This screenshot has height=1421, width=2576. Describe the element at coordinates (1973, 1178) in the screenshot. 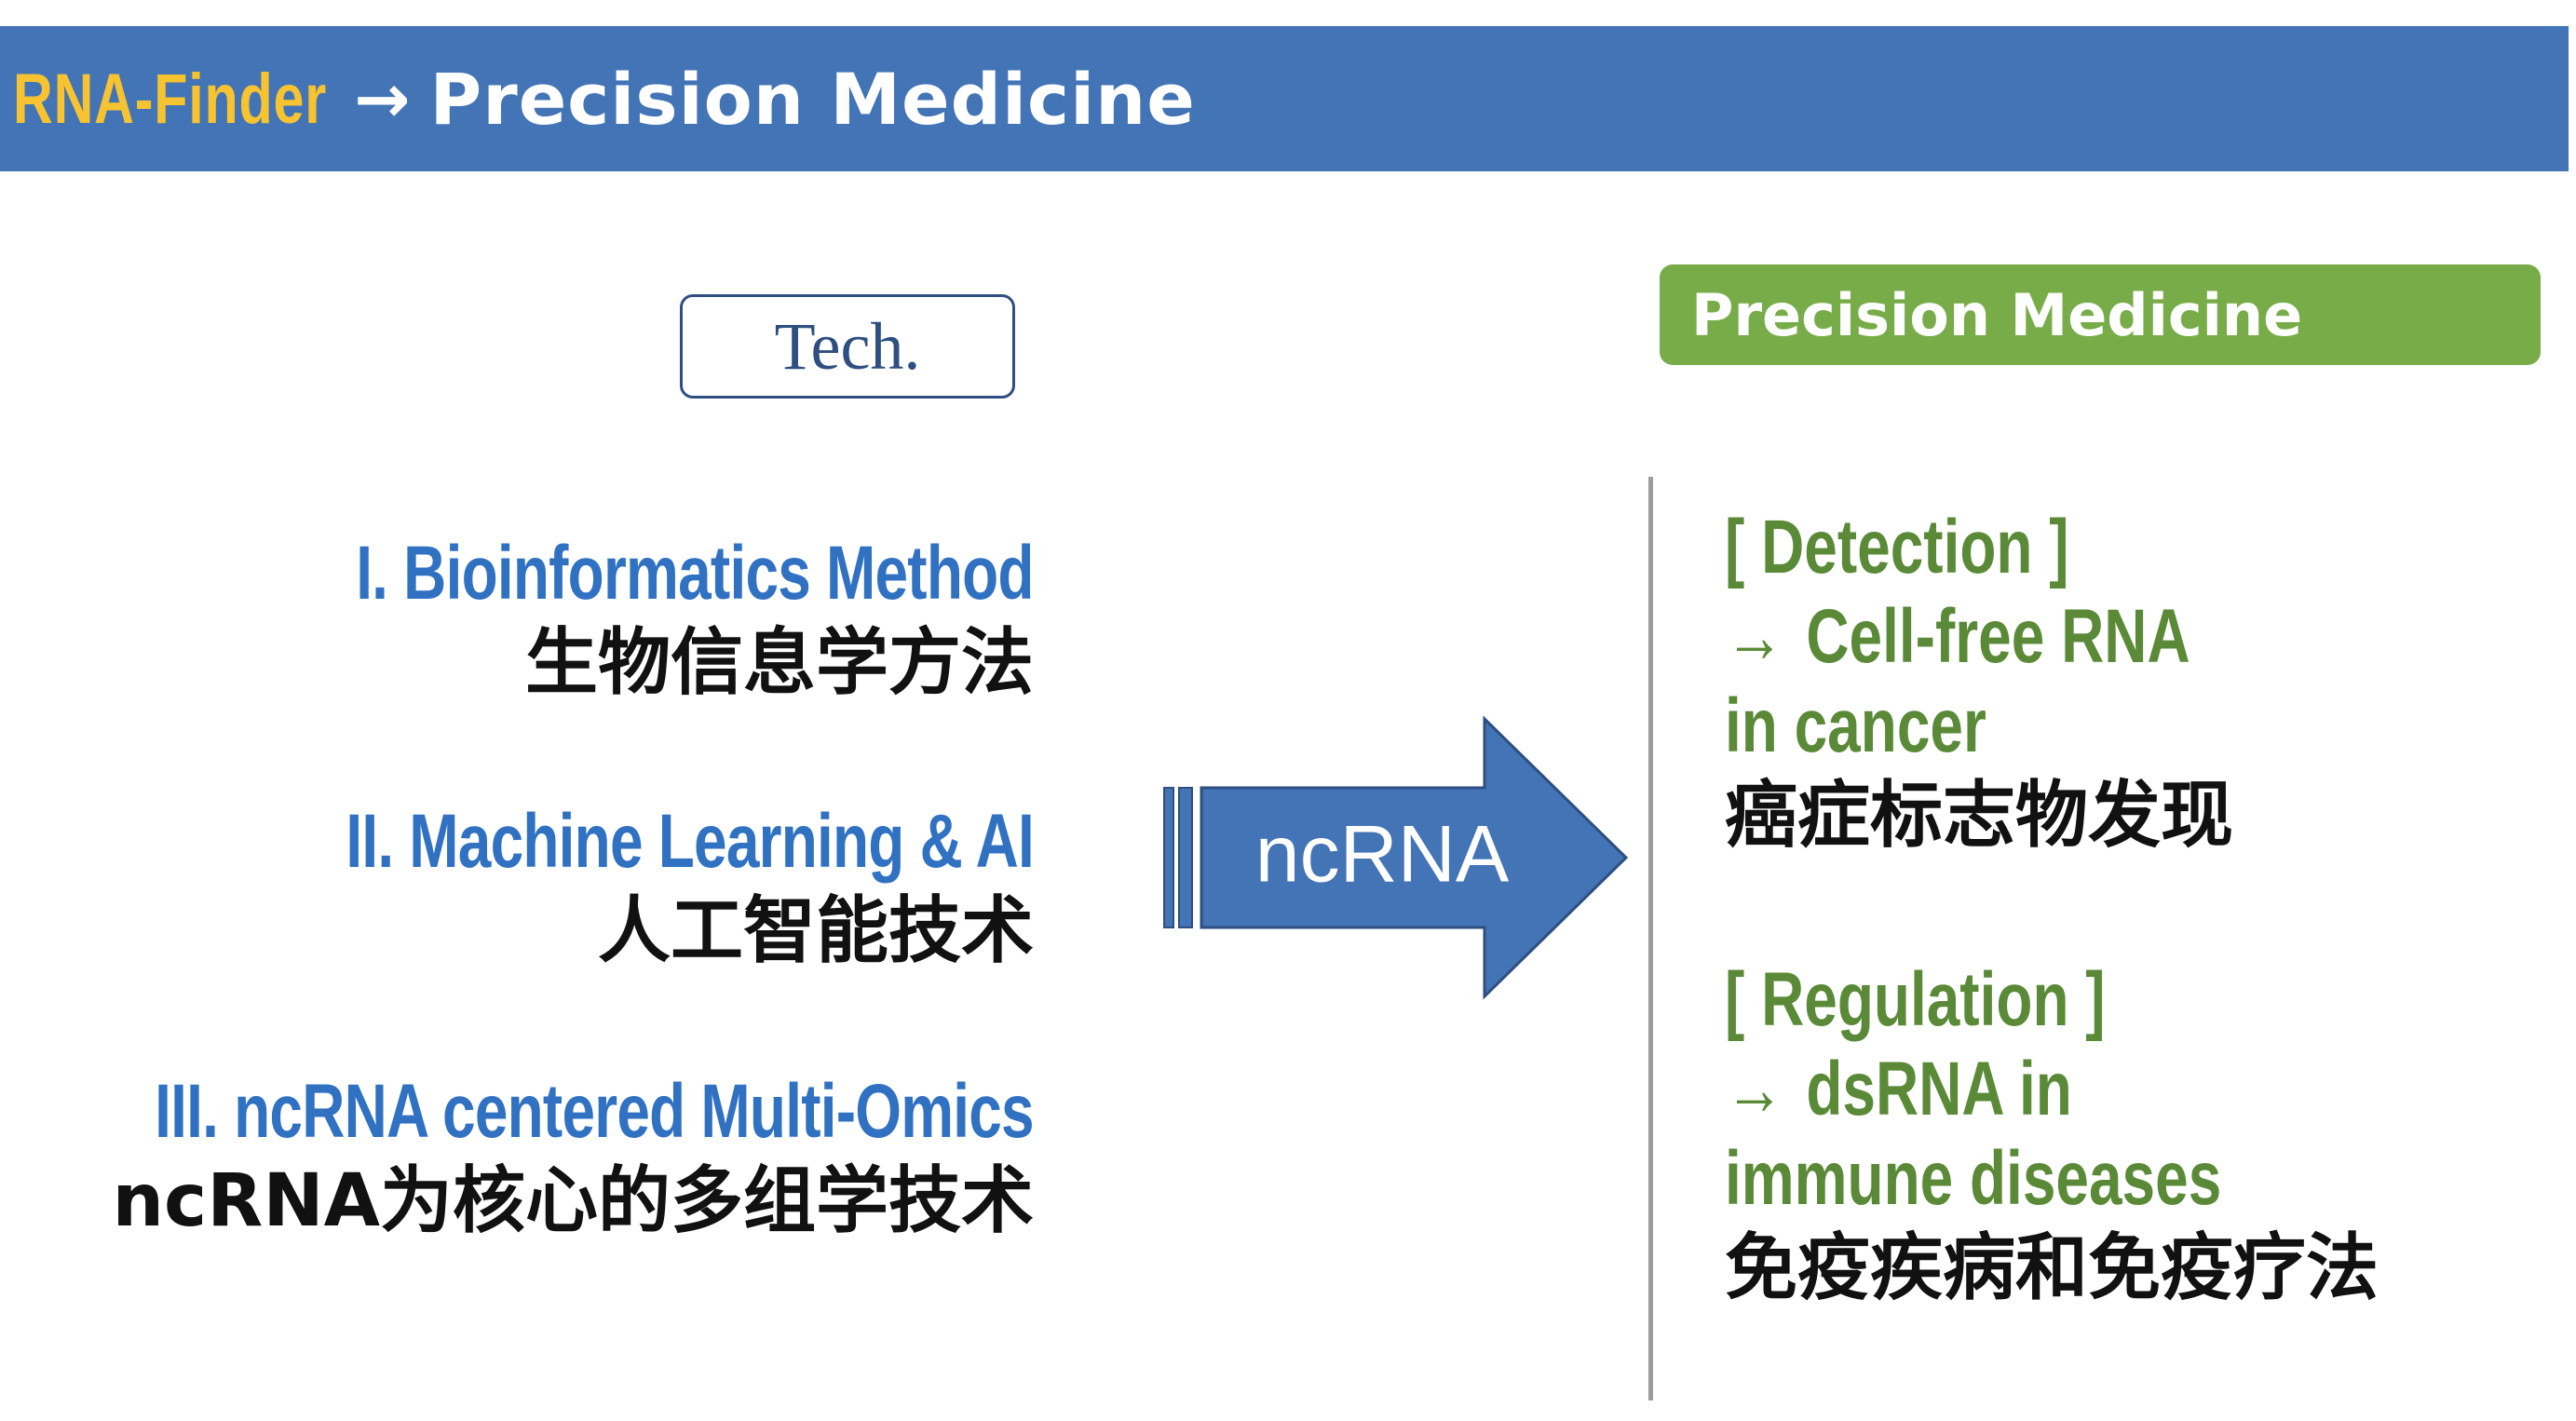

I see `application-line2: immune diseases` at that location.